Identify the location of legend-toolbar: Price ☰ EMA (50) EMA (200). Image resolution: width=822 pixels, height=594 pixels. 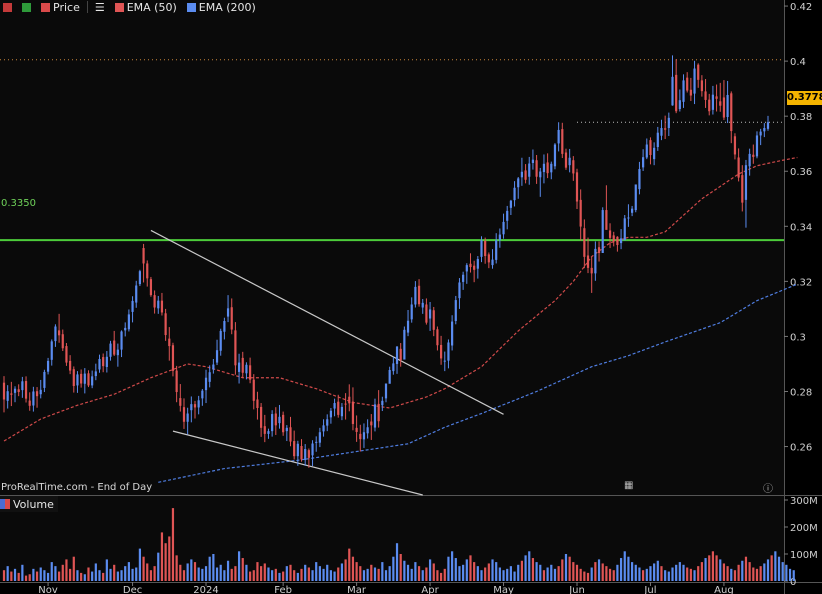
(129, 7).